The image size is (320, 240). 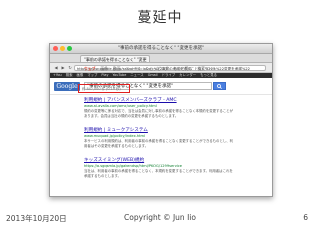 What do you see at coordinates (104, 75) in the screenshot?
I see `google-bar-item: Play` at bounding box center [104, 75].